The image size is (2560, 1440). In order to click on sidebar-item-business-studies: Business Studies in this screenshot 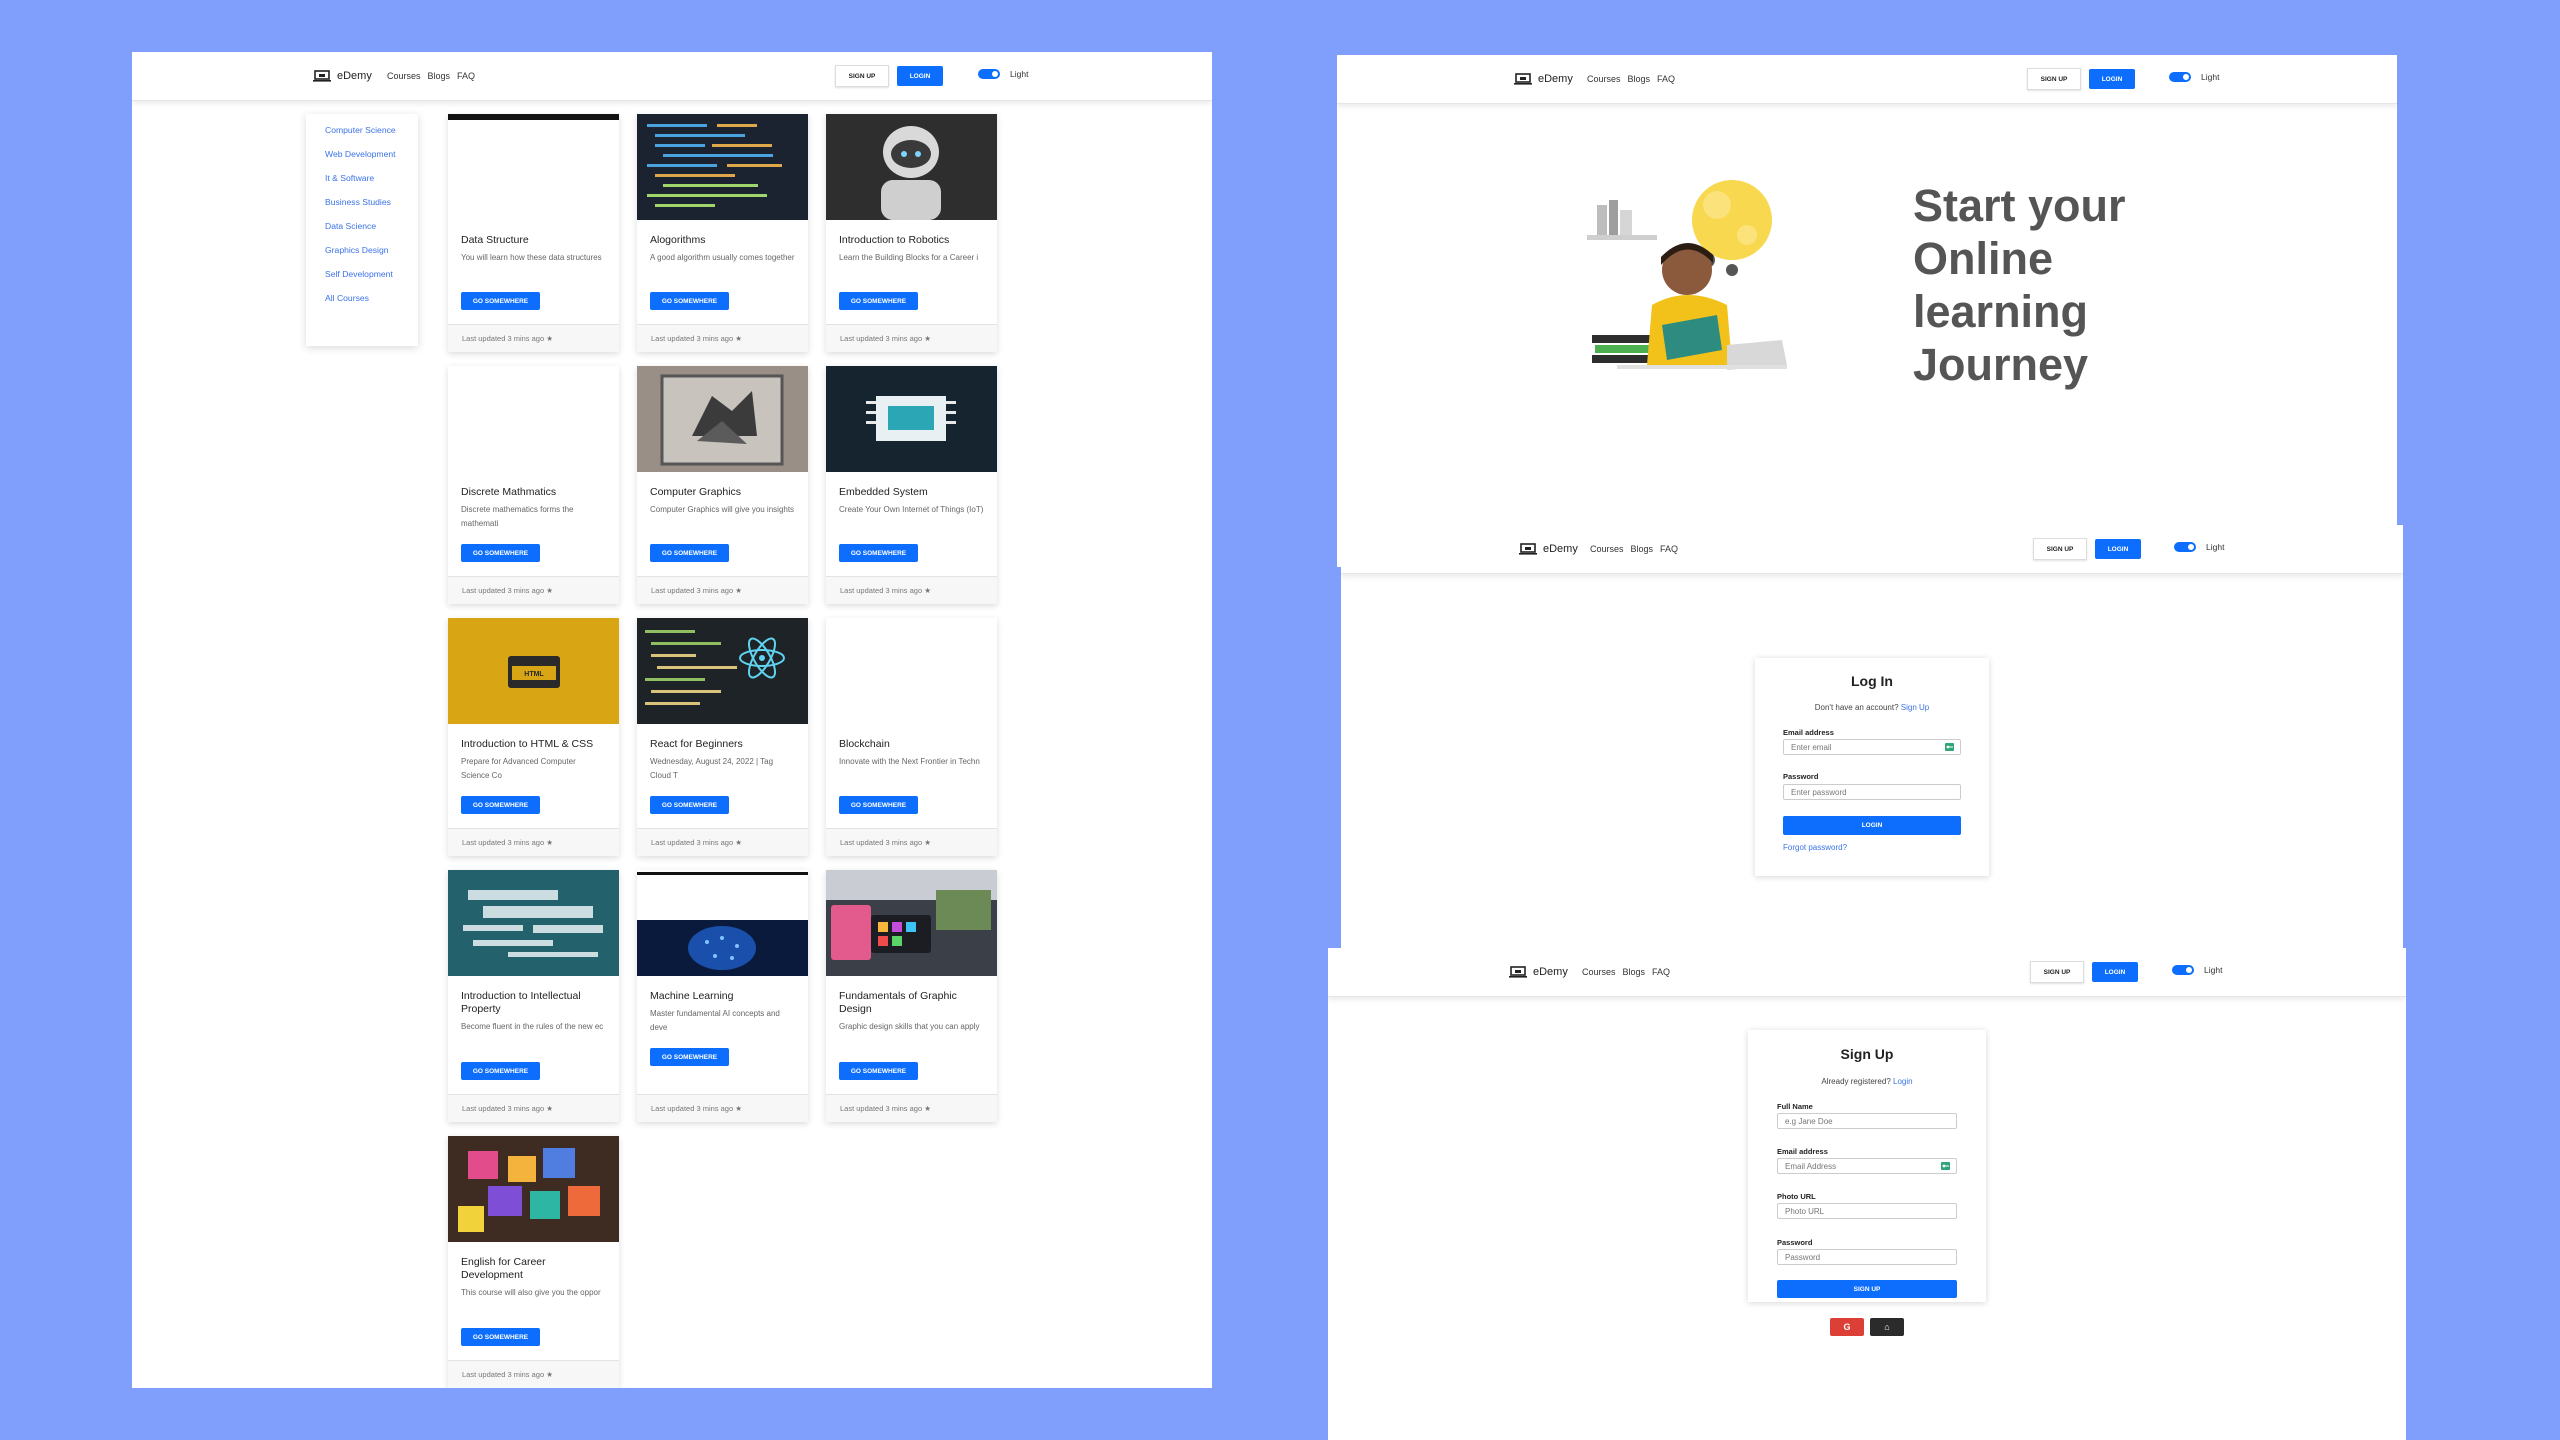, I will do `click(362, 202)`.